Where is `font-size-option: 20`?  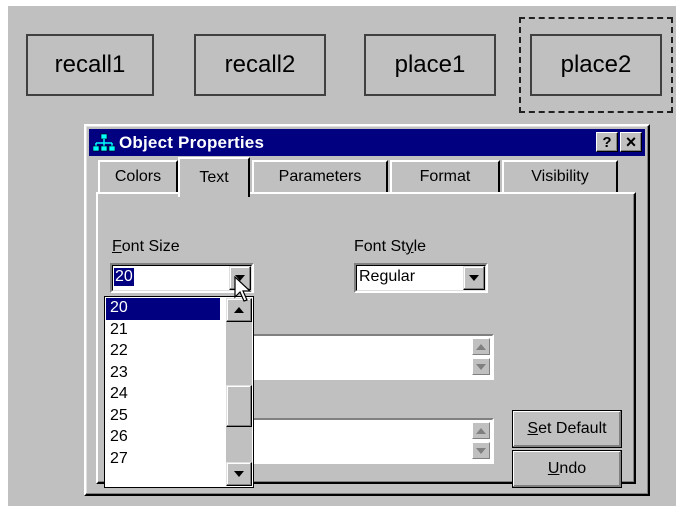
font-size-option: 20 is located at coordinates (163, 309).